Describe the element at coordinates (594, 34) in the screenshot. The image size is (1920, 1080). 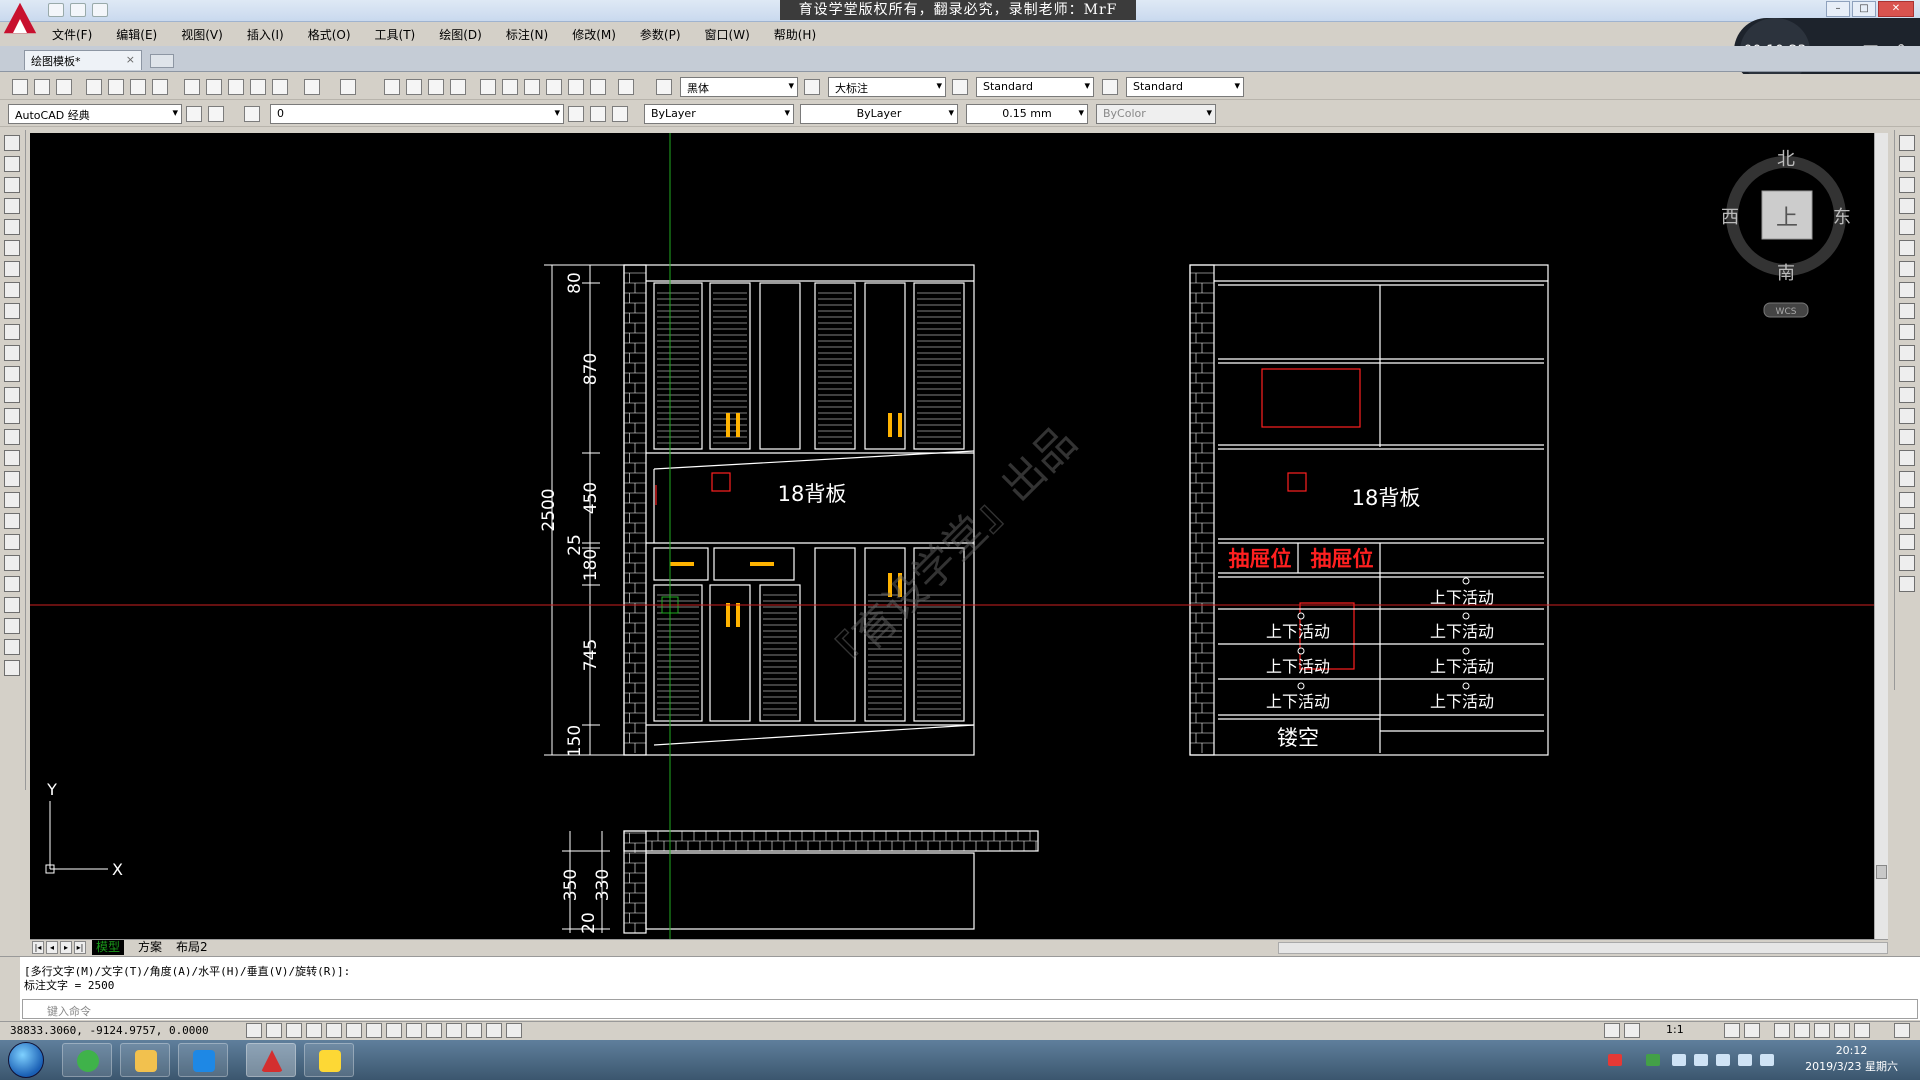
I see `menu-modify: 修改(M)` at that location.